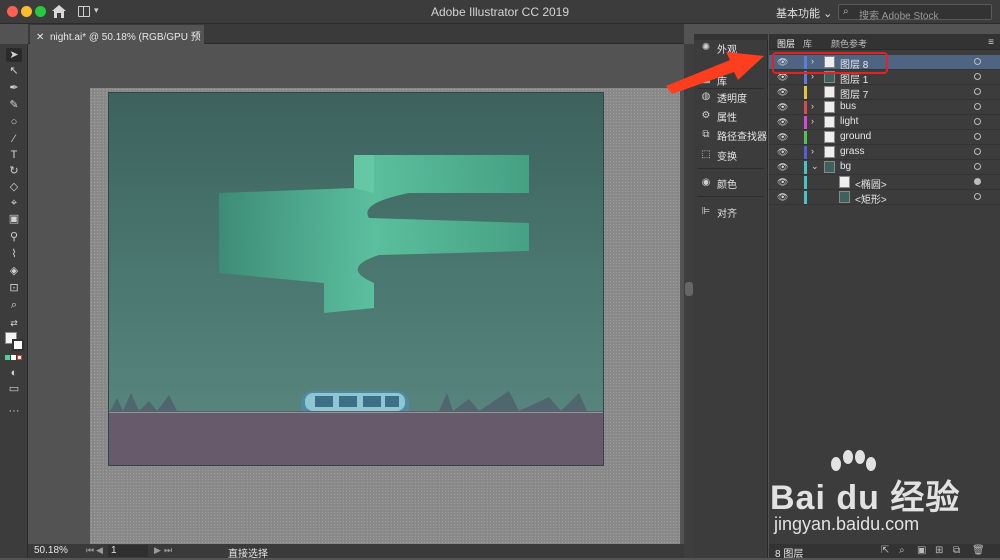  Describe the element at coordinates (14, 237) in the screenshot. I see `eyedropper-tool-icon: ⚲` at that location.